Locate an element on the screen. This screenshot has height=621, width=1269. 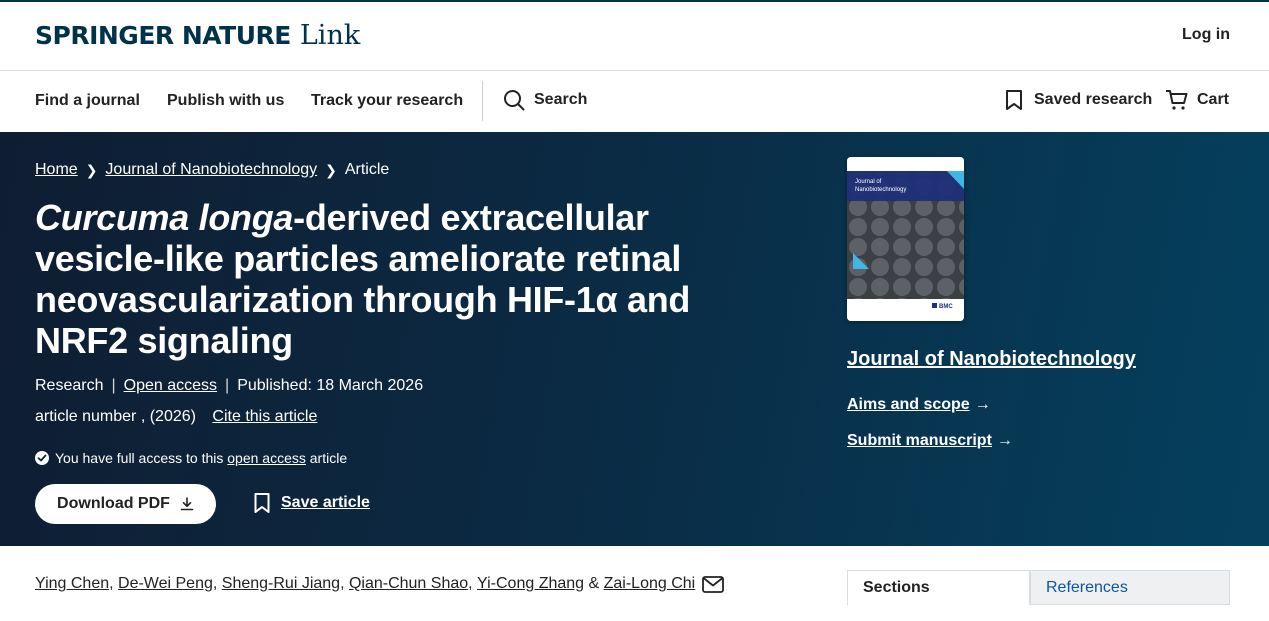
cover-title-line2: Nanobiotechnology is located at coordinates (880, 190).